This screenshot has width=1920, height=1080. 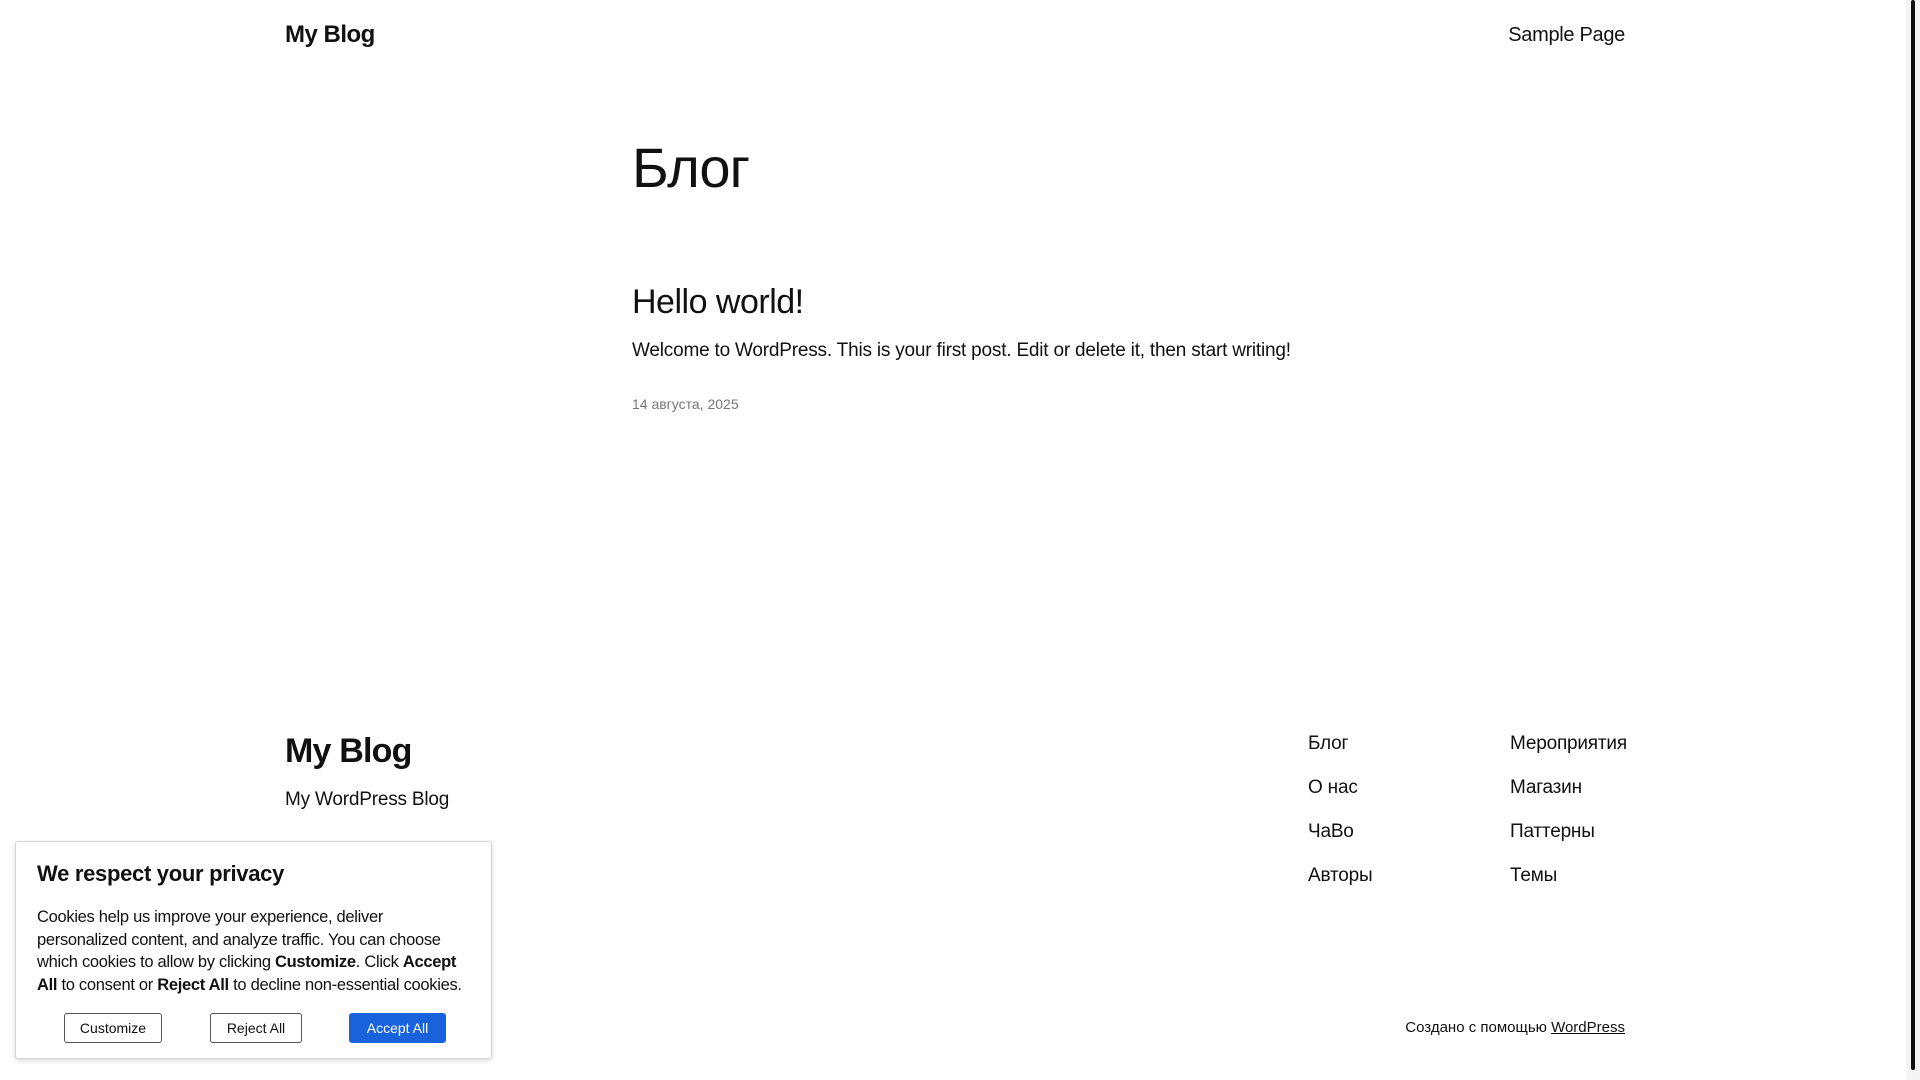 What do you see at coordinates (1340, 832) in the screenshot?
I see `footer-link-faq: ЧаВо` at bounding box center [1340, 832].